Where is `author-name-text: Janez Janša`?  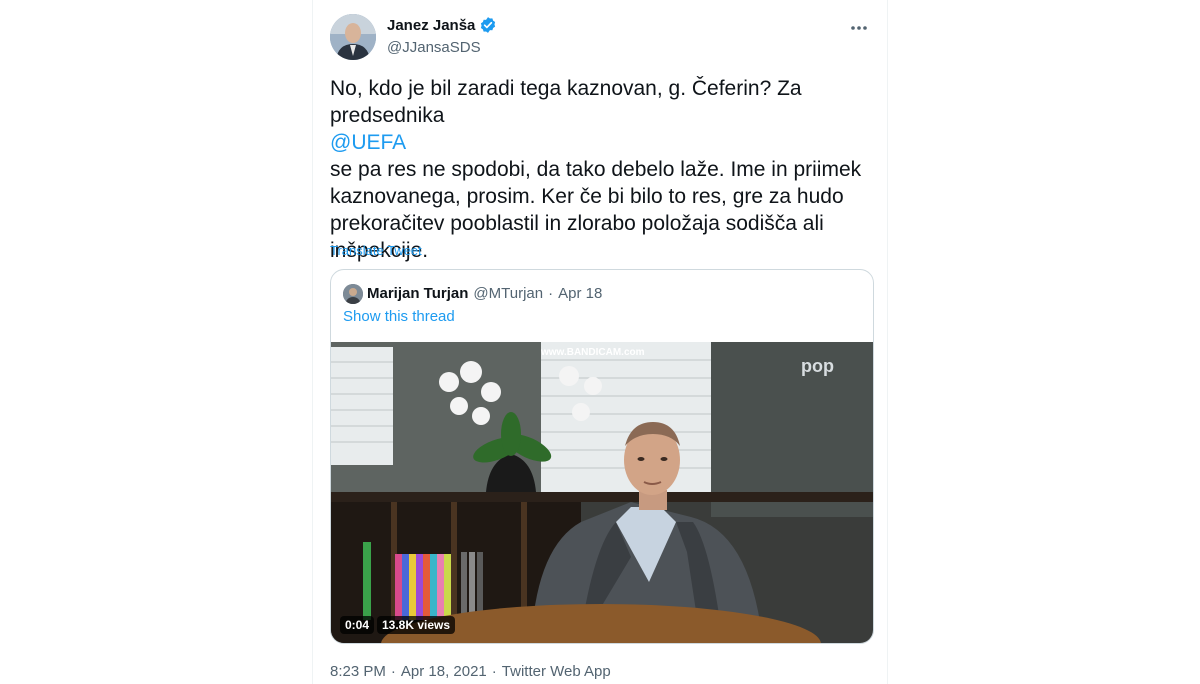
author-name-text: Janez Janša is located at coordinates (431, 25).